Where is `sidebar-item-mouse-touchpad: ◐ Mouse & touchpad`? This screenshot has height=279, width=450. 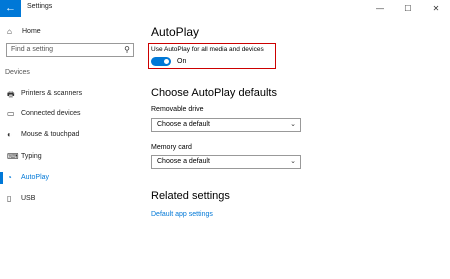 sidebar-item-mouse-touchpad: ◐ Mouse & touchpad is located at coordinates (70, 135).